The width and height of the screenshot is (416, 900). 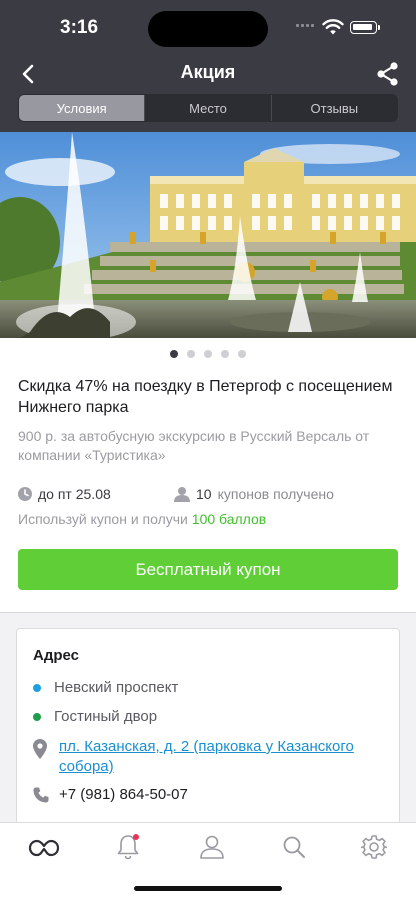 What do you see at coordinates (79, 27) in the screenshot?
I see `status-time: 3:16` at bounding box center [79, 27].